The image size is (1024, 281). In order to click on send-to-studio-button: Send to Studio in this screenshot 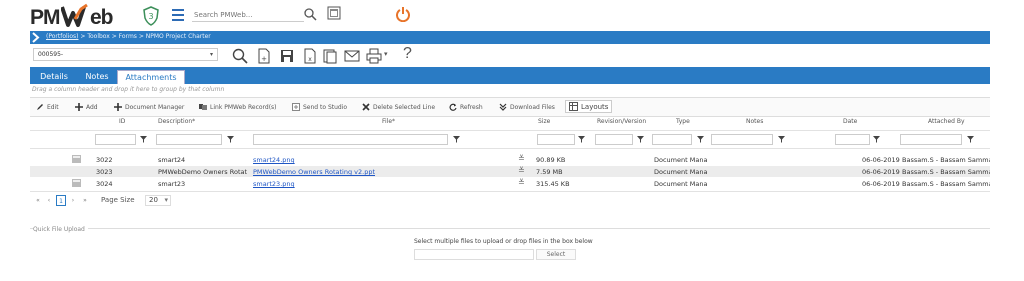, I will do `click(319, 107)`.